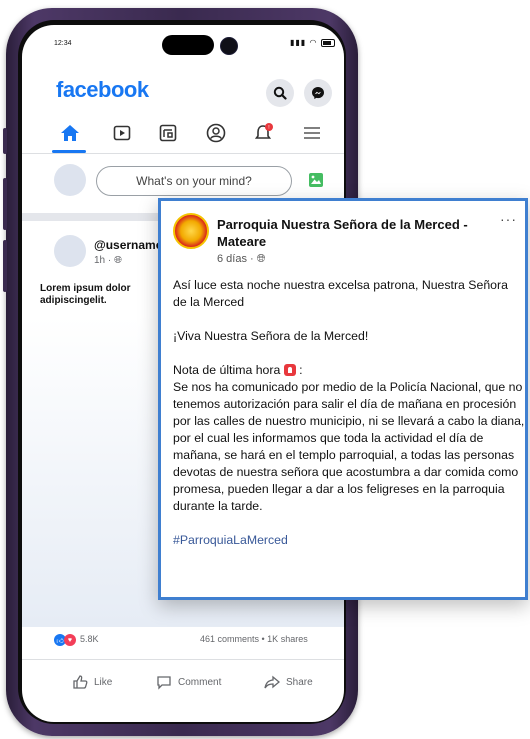 This screenshot has width=530, height=739. What do you see at coordinates (183, 133) in the screenshot?
I see `nav-bar: !` at bounding box center [183, 133].